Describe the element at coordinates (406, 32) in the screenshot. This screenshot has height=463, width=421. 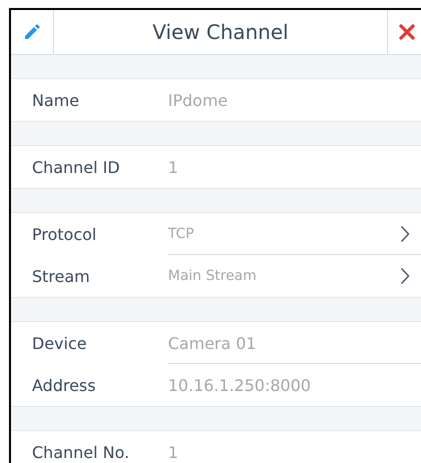
I see `close-icon` at that location.